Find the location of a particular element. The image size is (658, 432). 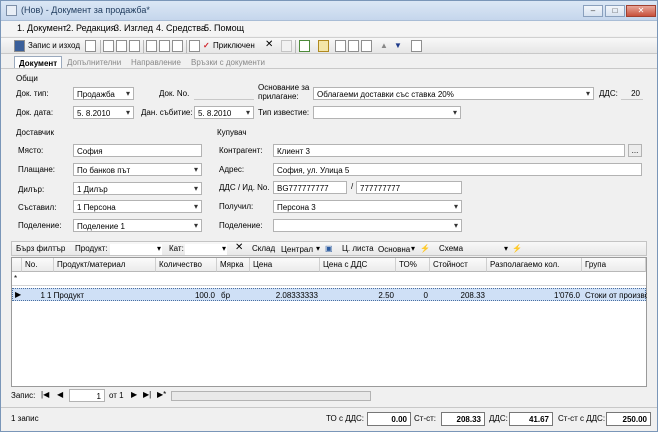

menu-help: 5. Помощ is located at coordinates (224, 28).